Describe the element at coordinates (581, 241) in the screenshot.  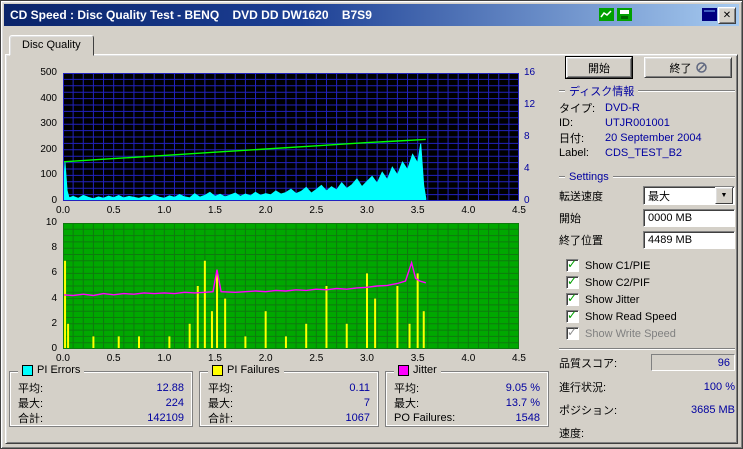
I see `end-position-label: 終了位置` at that location.